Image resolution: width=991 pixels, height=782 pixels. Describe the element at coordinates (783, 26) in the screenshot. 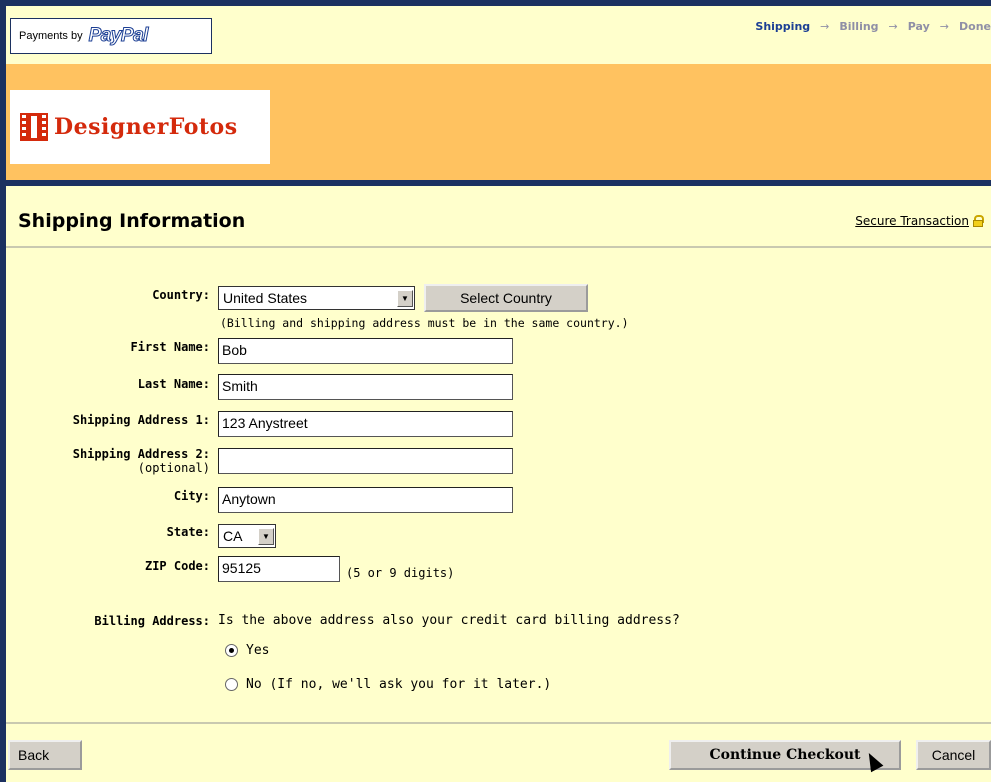

I see `step-shipping: Shipping` at that location.